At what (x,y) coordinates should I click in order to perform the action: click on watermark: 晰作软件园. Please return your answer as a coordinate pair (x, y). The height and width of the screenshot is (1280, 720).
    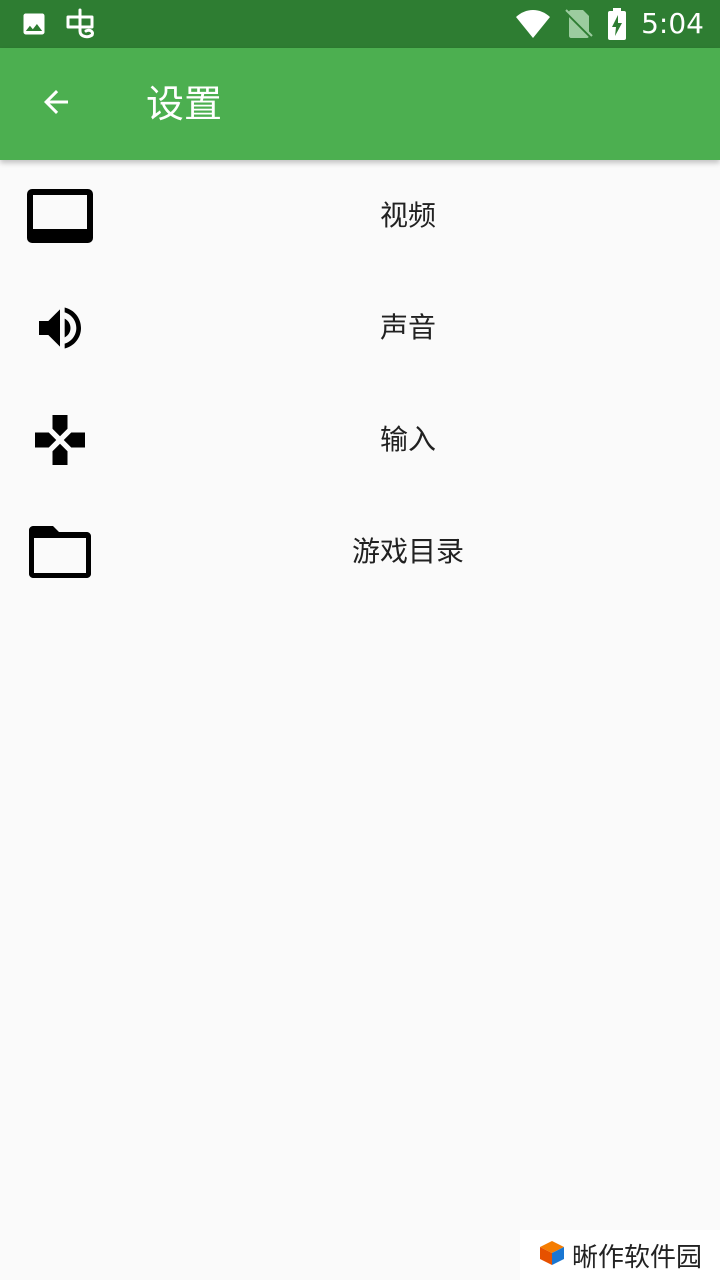
    Looking at the image, I should click on (620, 1255).